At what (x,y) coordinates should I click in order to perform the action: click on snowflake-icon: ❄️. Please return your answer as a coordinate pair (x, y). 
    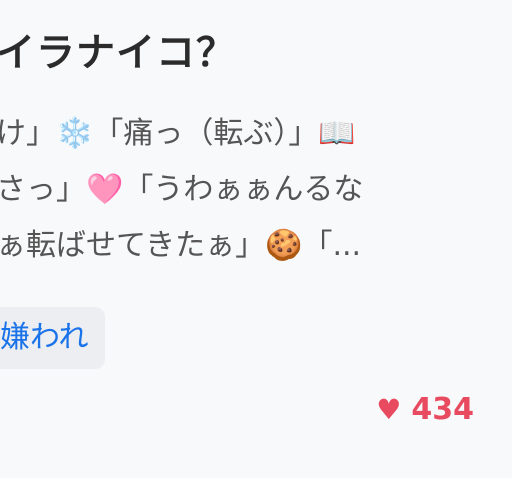
    Looking at the image, I should click on (75, 133).